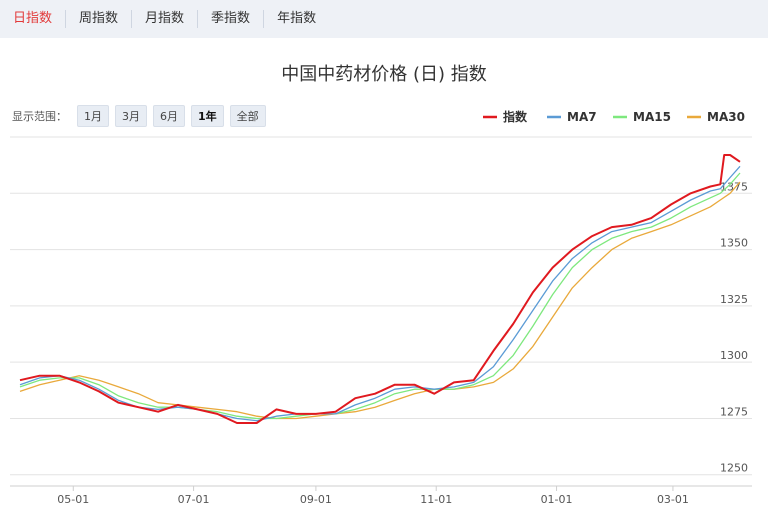 The height and width of the screenshot is (529, 768). I want to click on legend-label: MA7, so click(582, 117).